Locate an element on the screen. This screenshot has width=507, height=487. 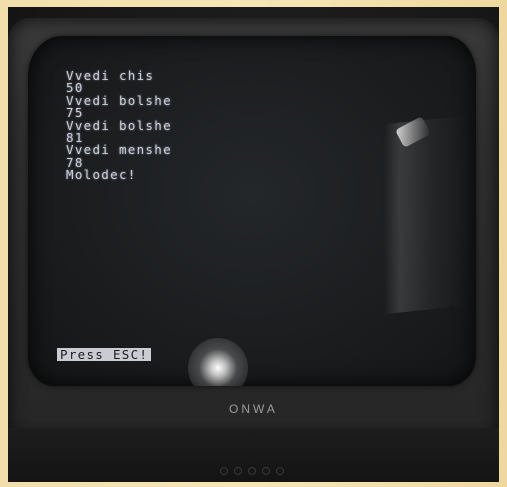
monitor-controls is located at coordinates (290, 471).